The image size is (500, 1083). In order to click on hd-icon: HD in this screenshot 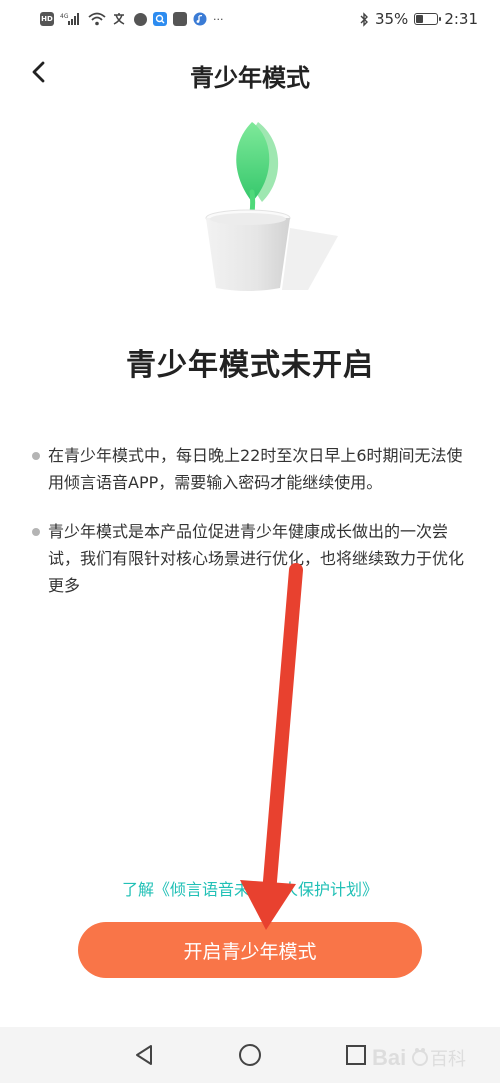, I will do `click(47, 19)`.